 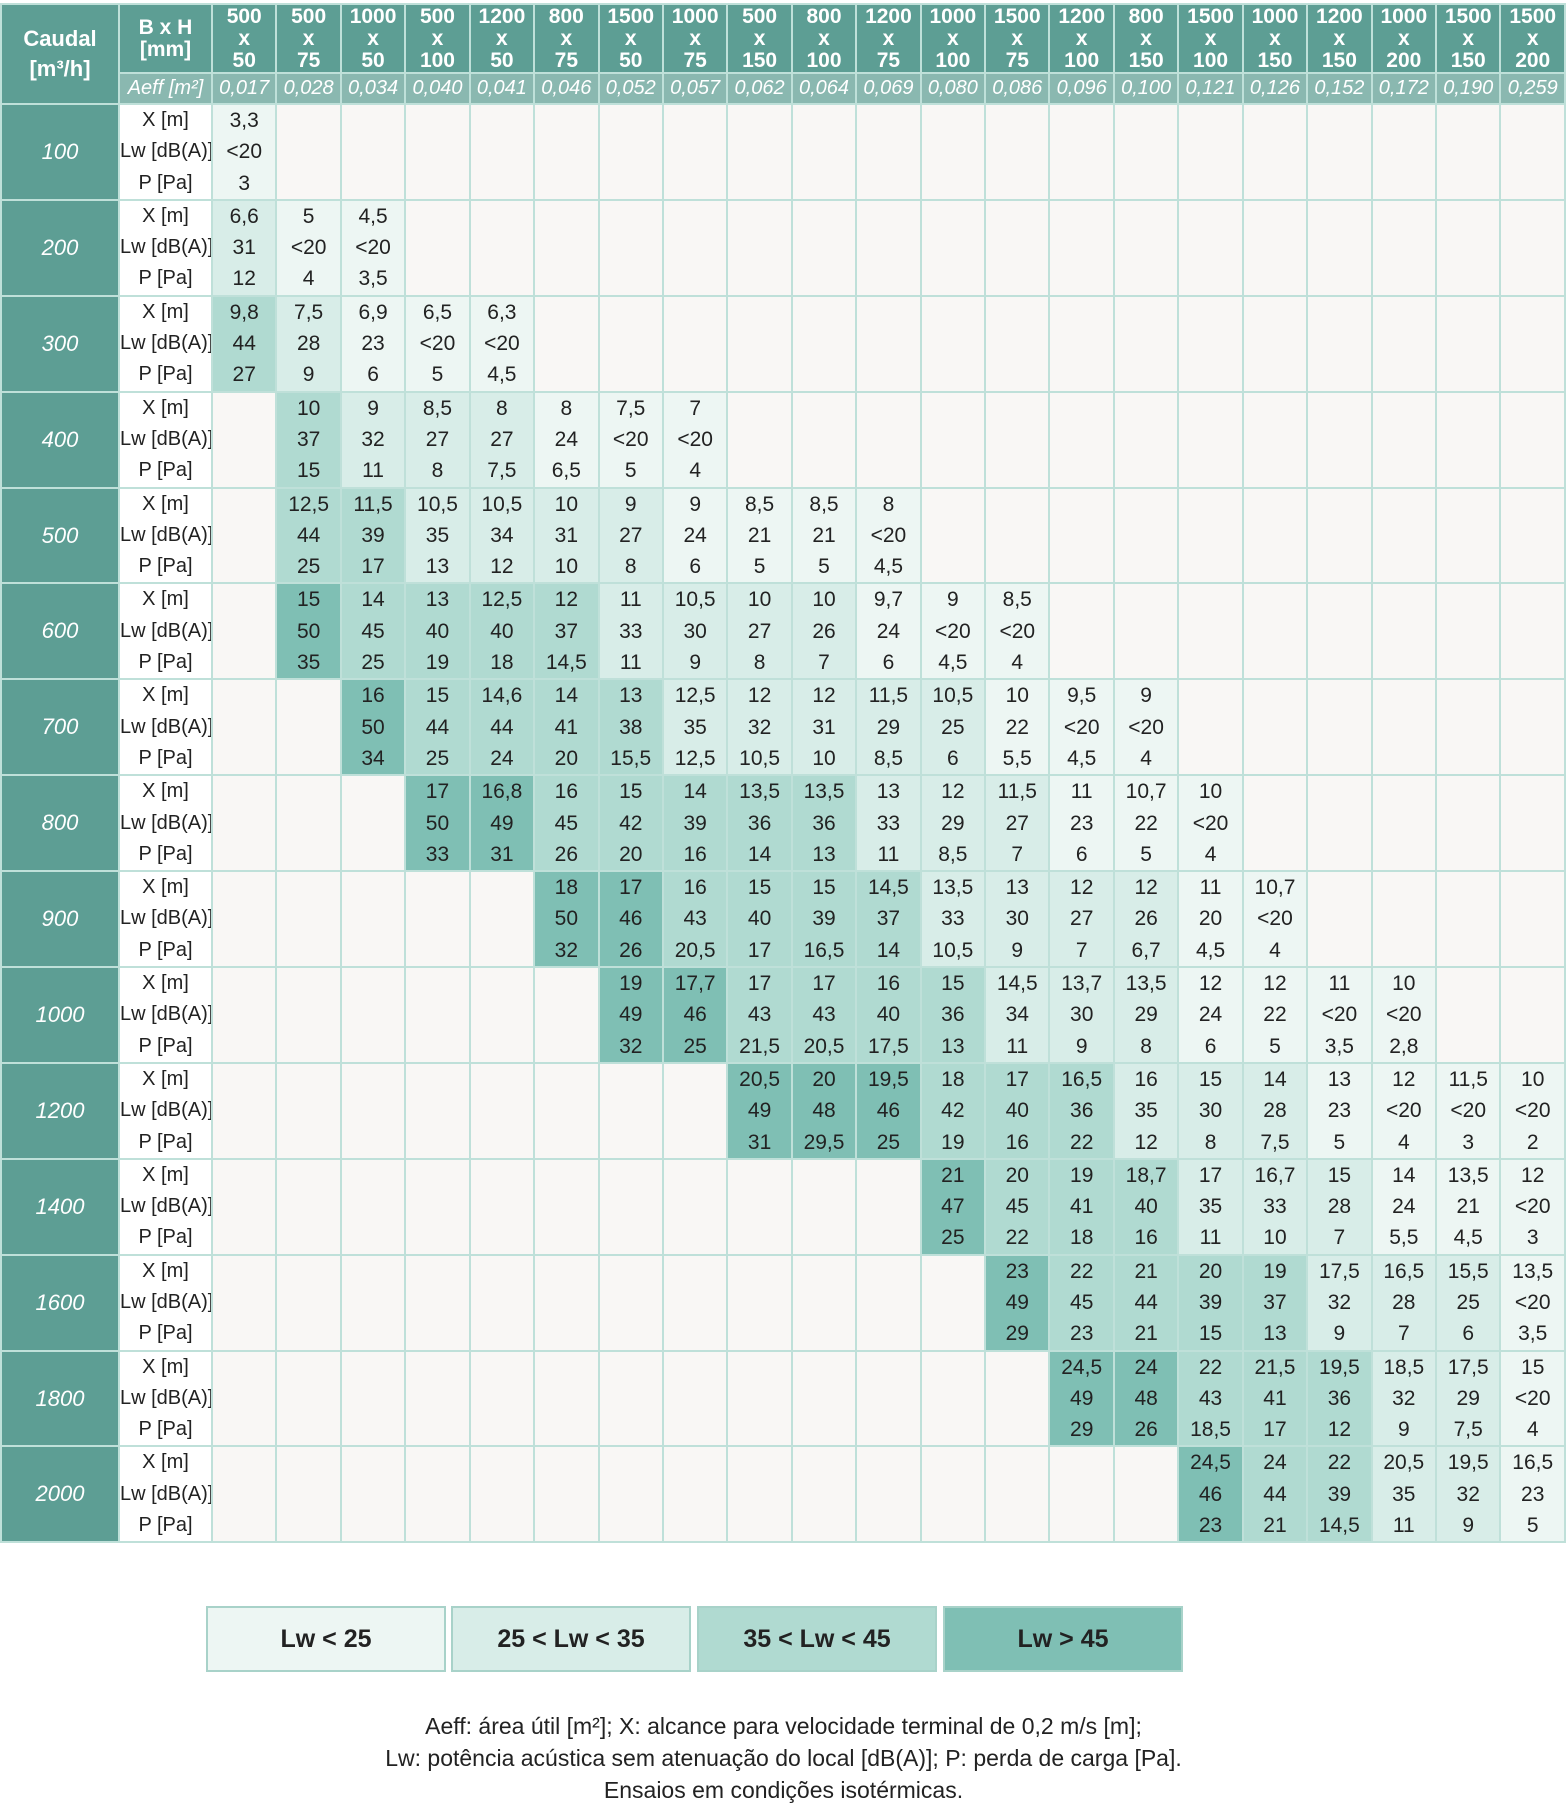 I want to click on flow-rate-label: 500, so click(x=60, y=535).